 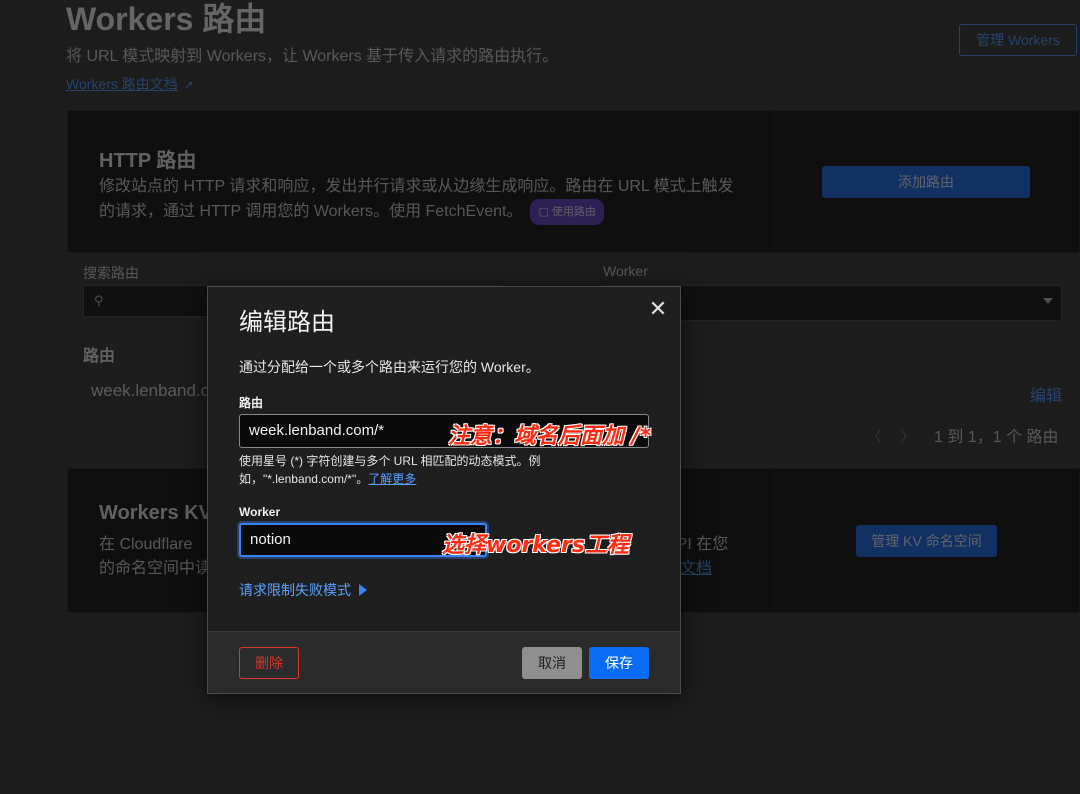 I want to click on edit-route-link: 编辑, so click(x=1046, y=394).